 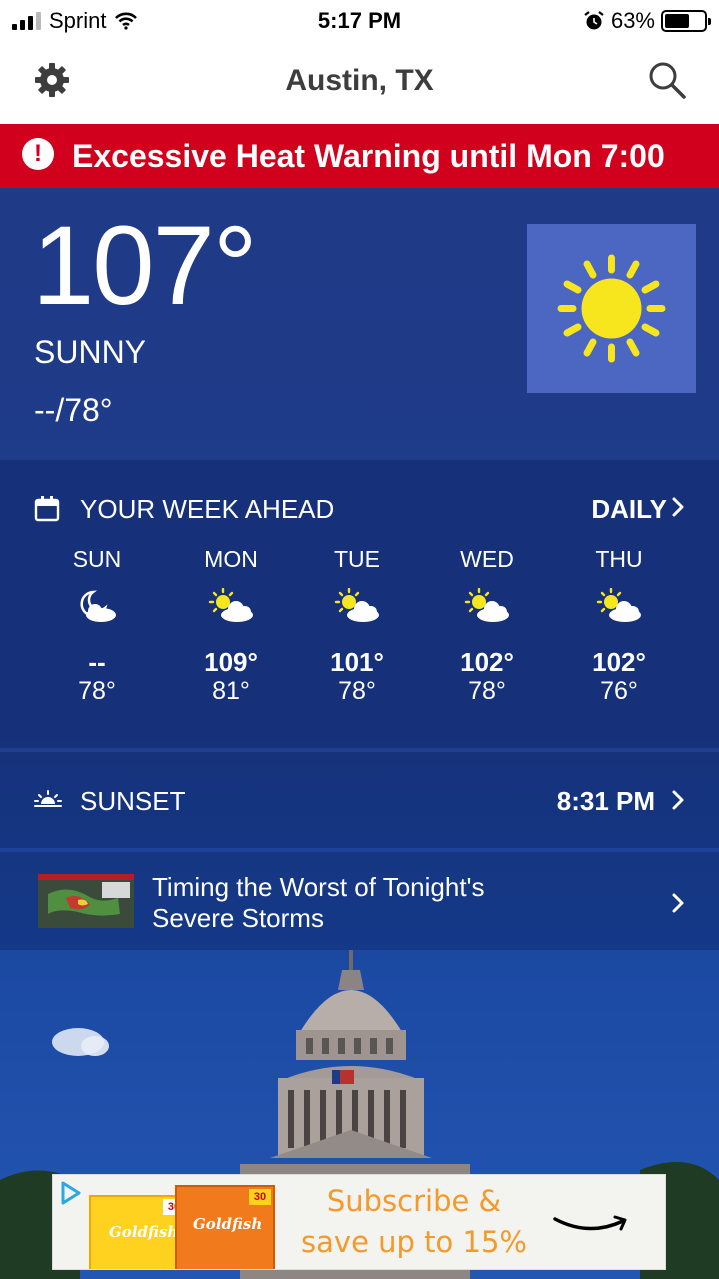 I want to click on location-title: Austin, TX, so click(x=359, y=81).